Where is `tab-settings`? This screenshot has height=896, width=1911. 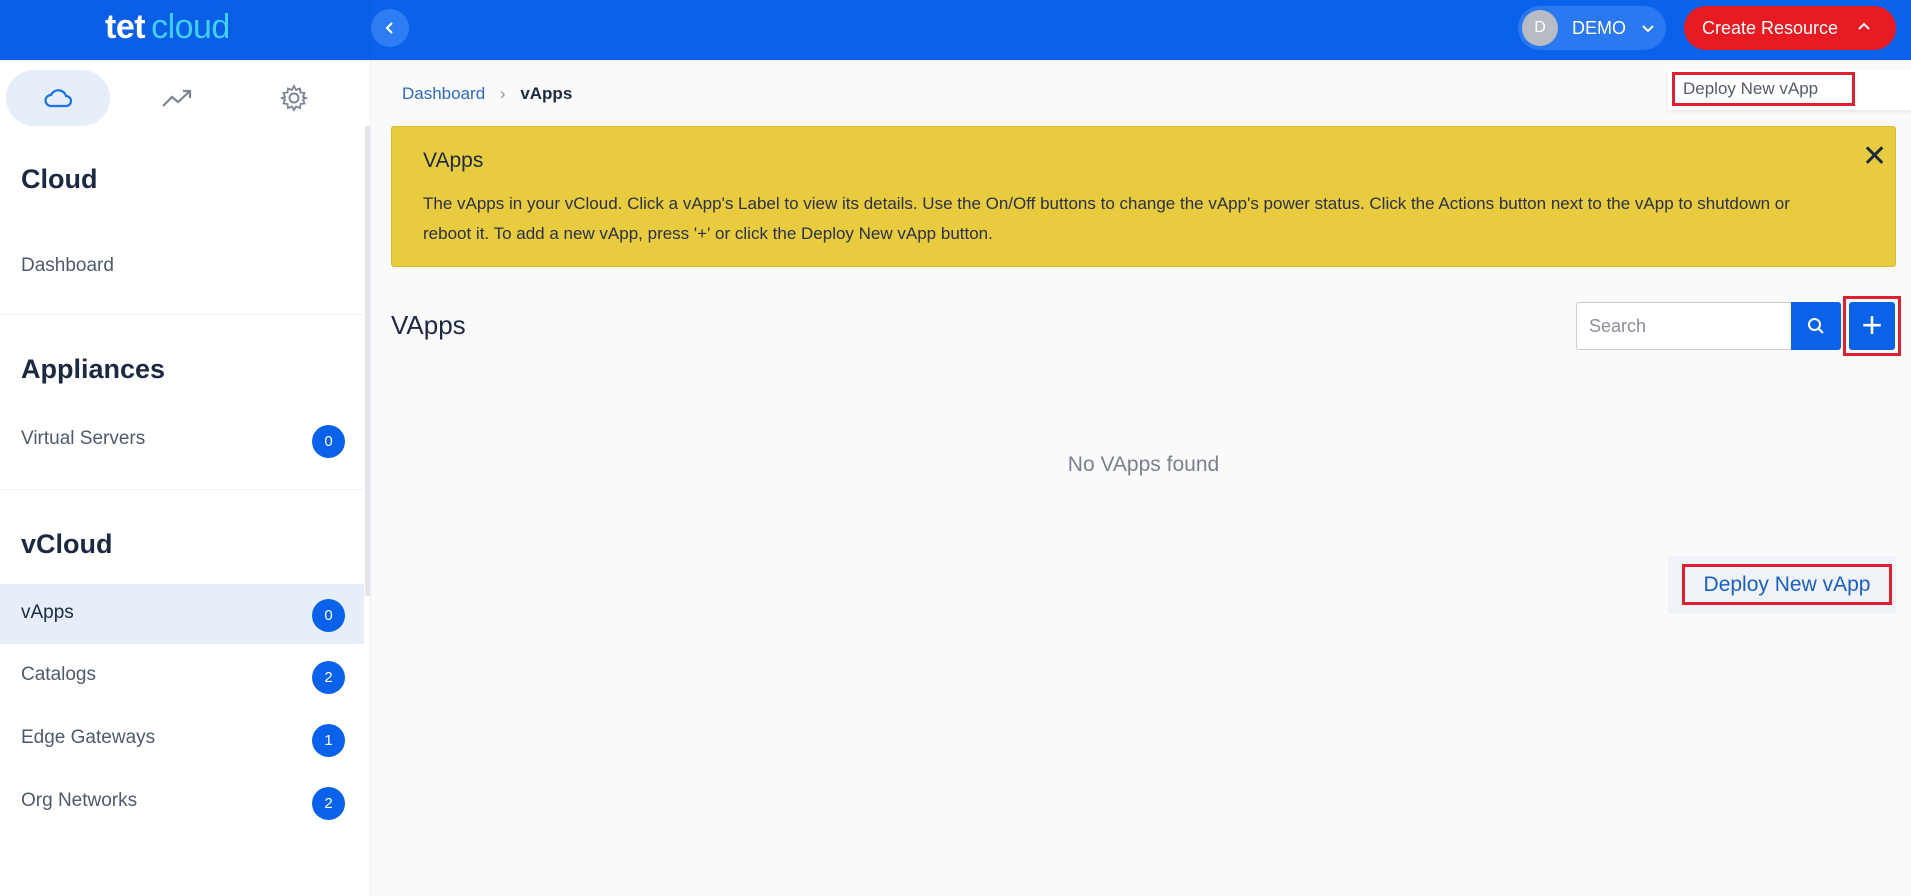 tab-settings is located at coordinates (294, 98).